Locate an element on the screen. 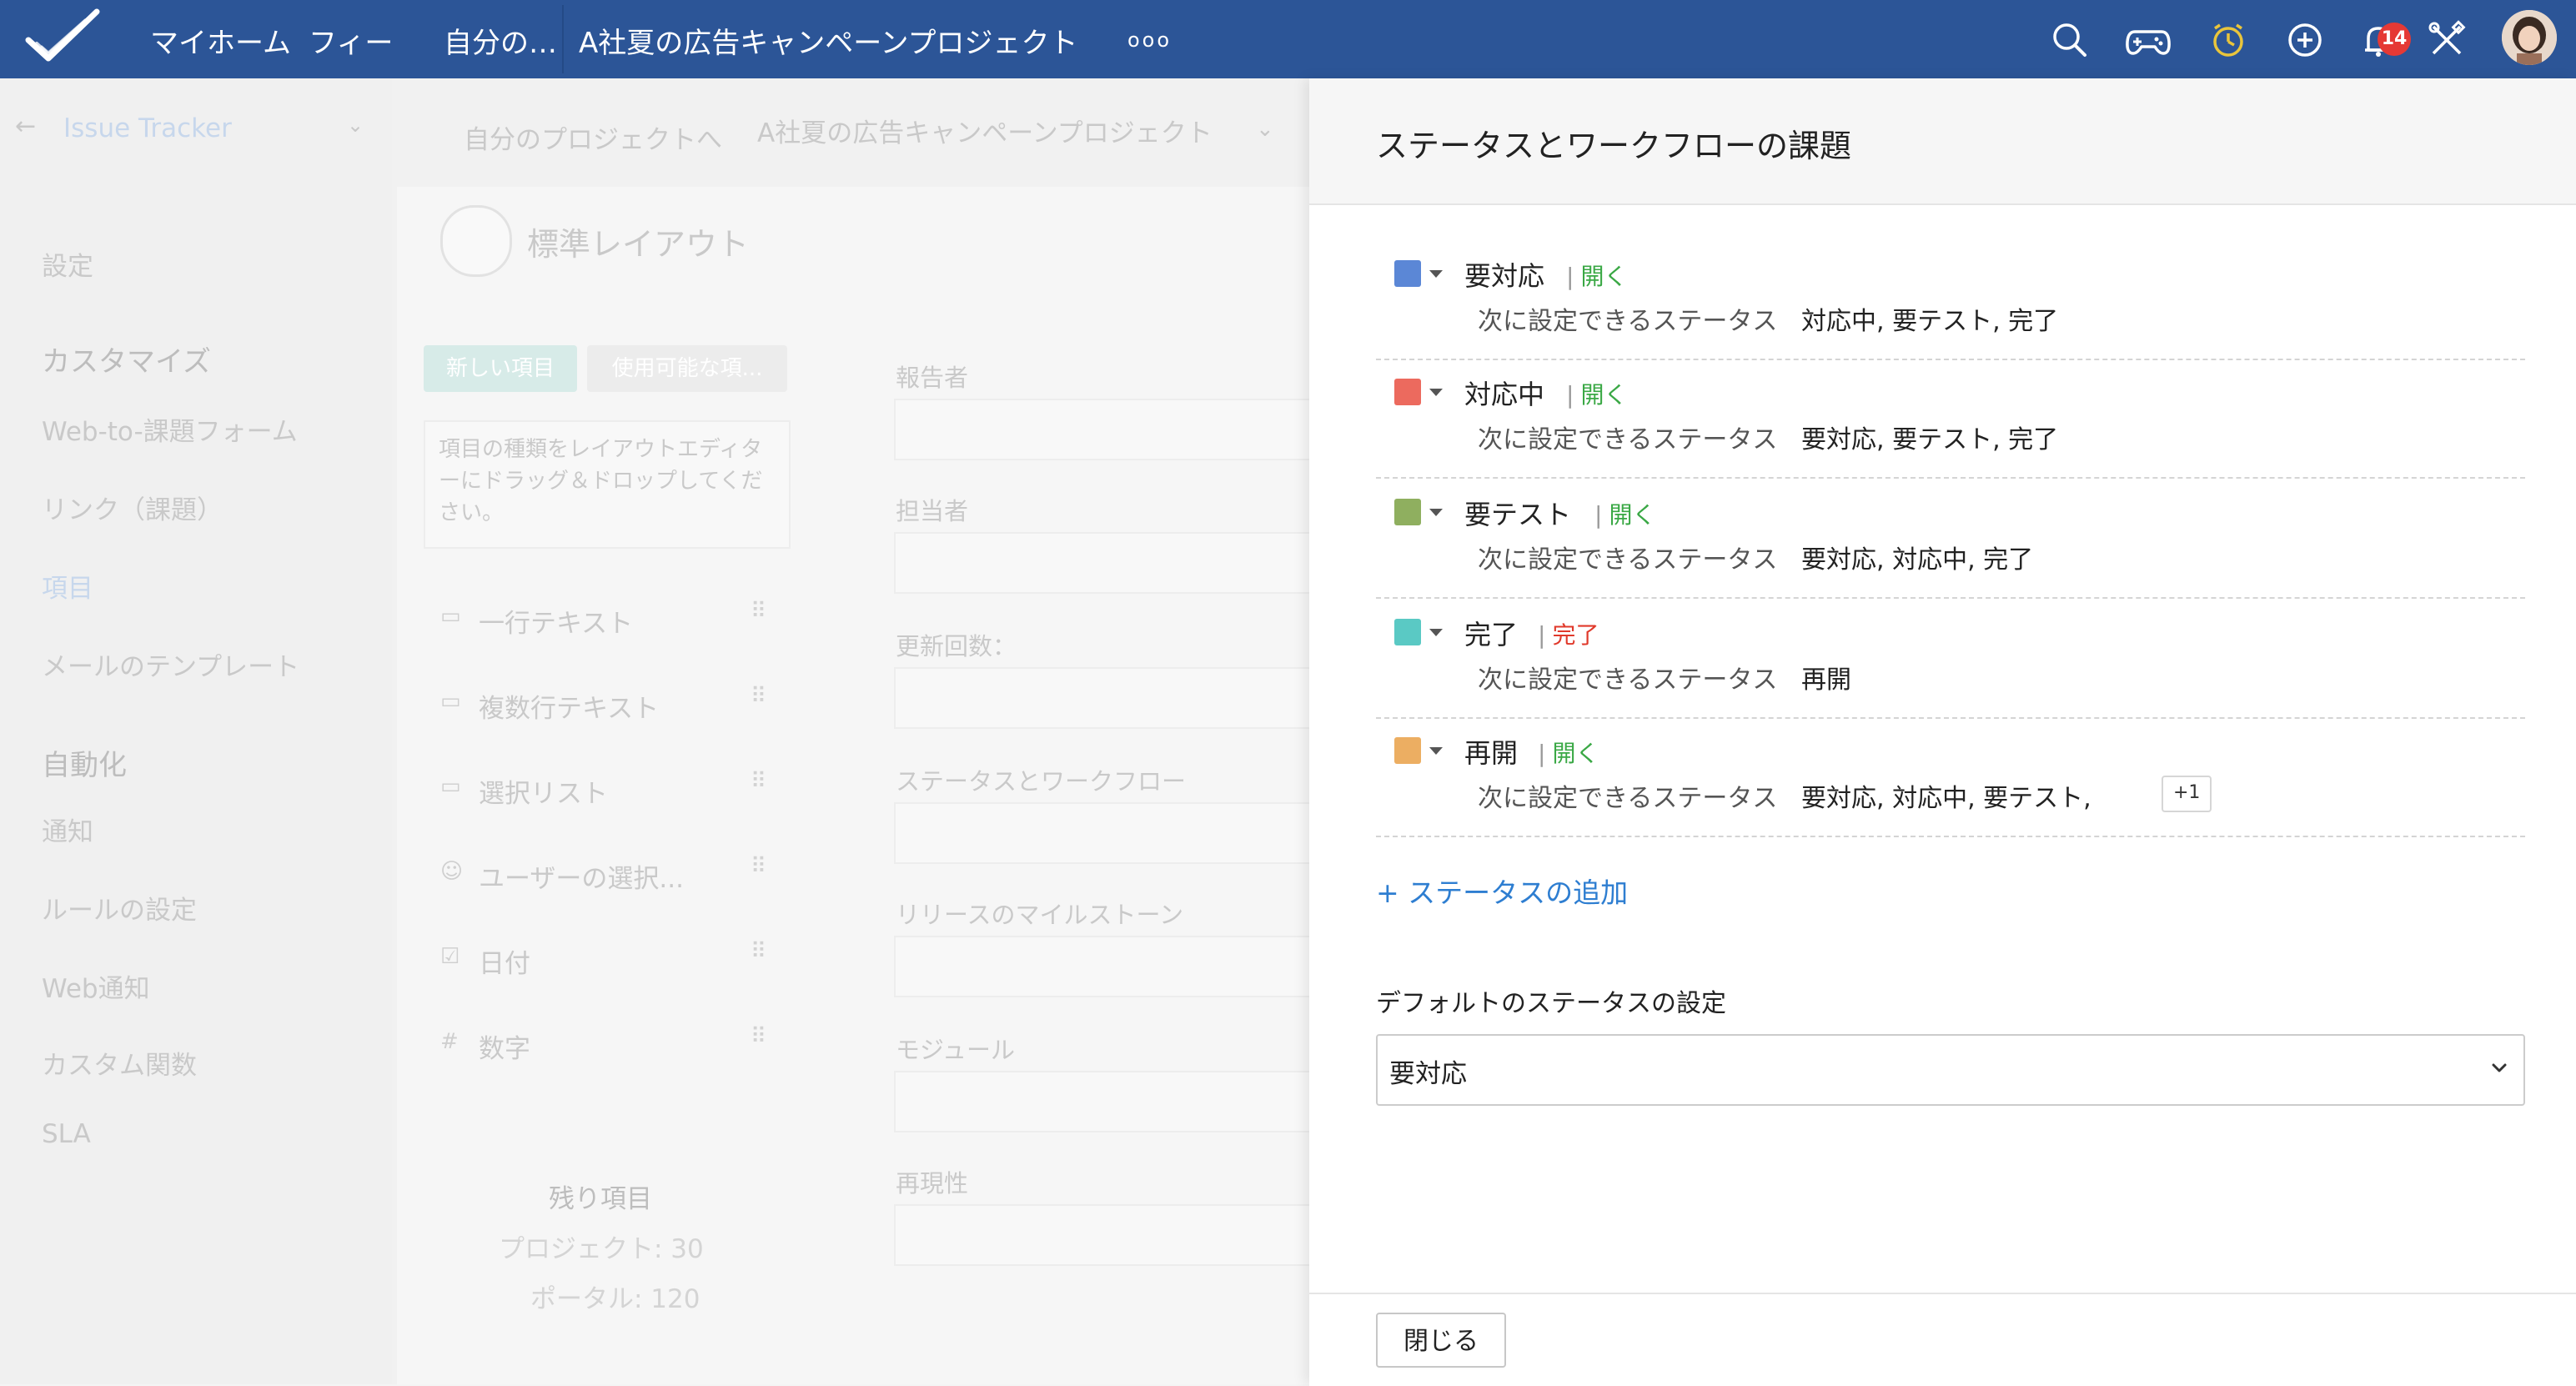 The image size is (2576, 1386). search-icon is located at coordinates (2070, 40).